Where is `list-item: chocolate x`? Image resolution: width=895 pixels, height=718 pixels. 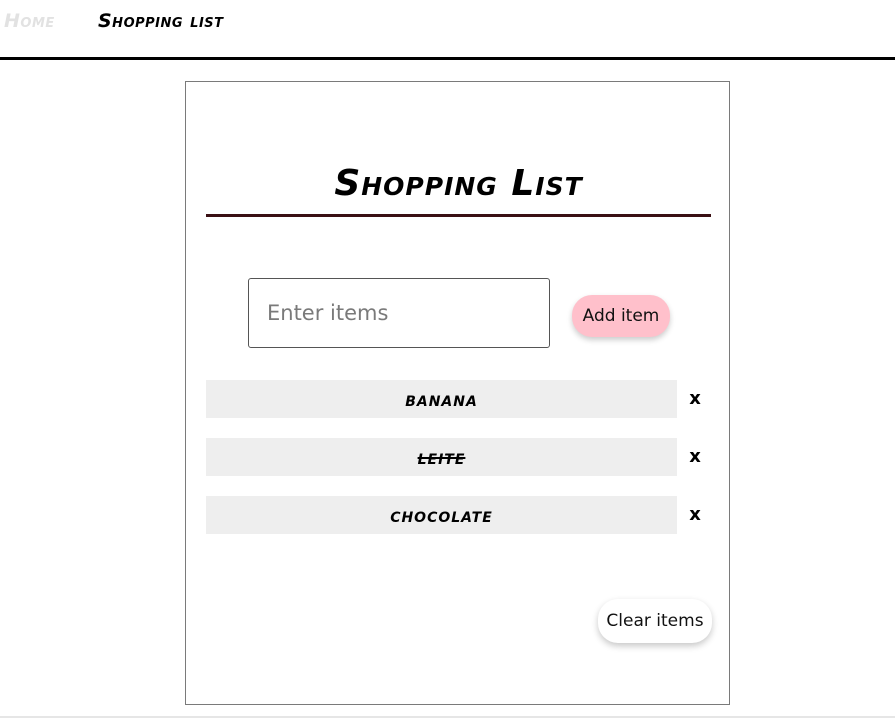
list-item: chocolate x is located at coordinates (458, 515).